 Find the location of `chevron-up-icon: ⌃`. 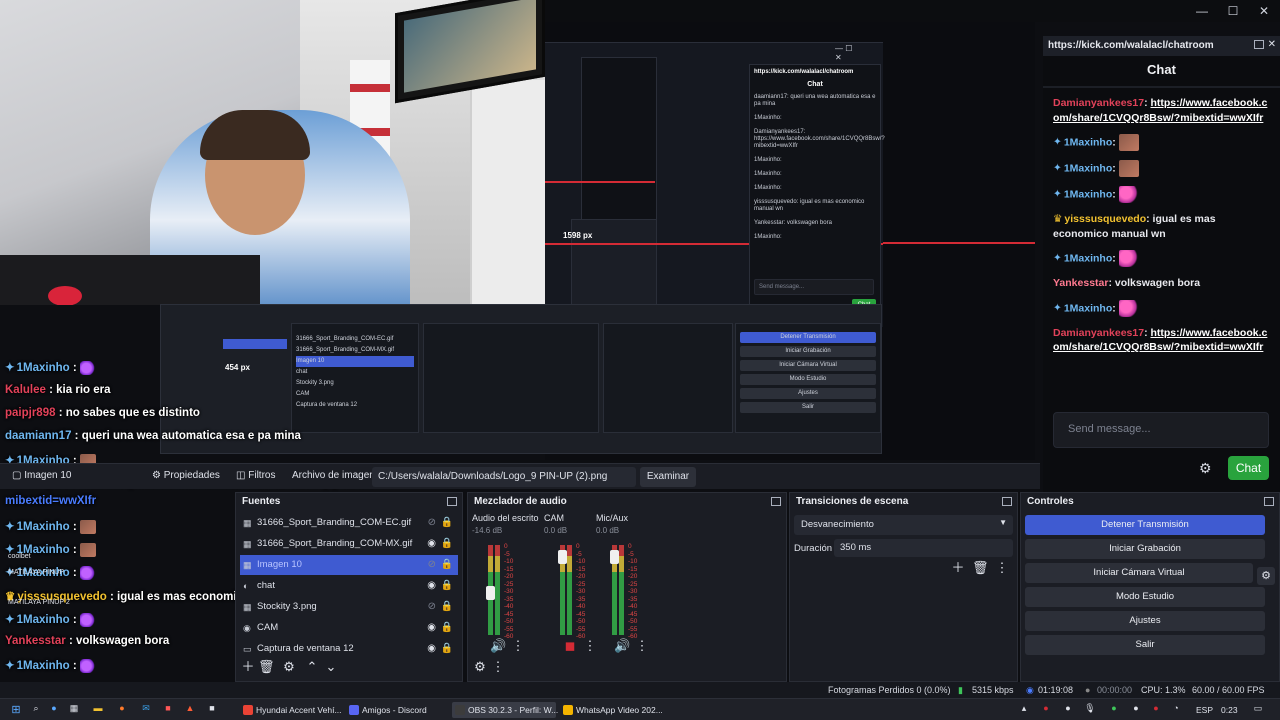

chevron-up-icon: ⌃ is located at coordinates (312, 667).